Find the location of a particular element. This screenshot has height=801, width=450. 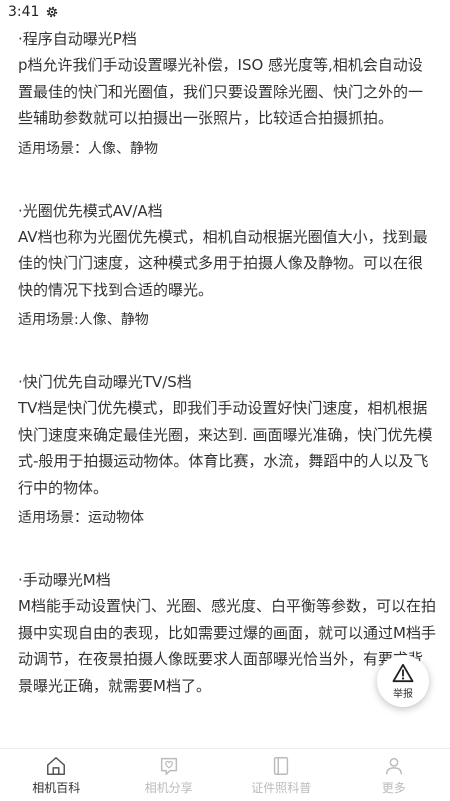

section-scene: 适用场景：运动物体 is located at coordinates (227, 518).